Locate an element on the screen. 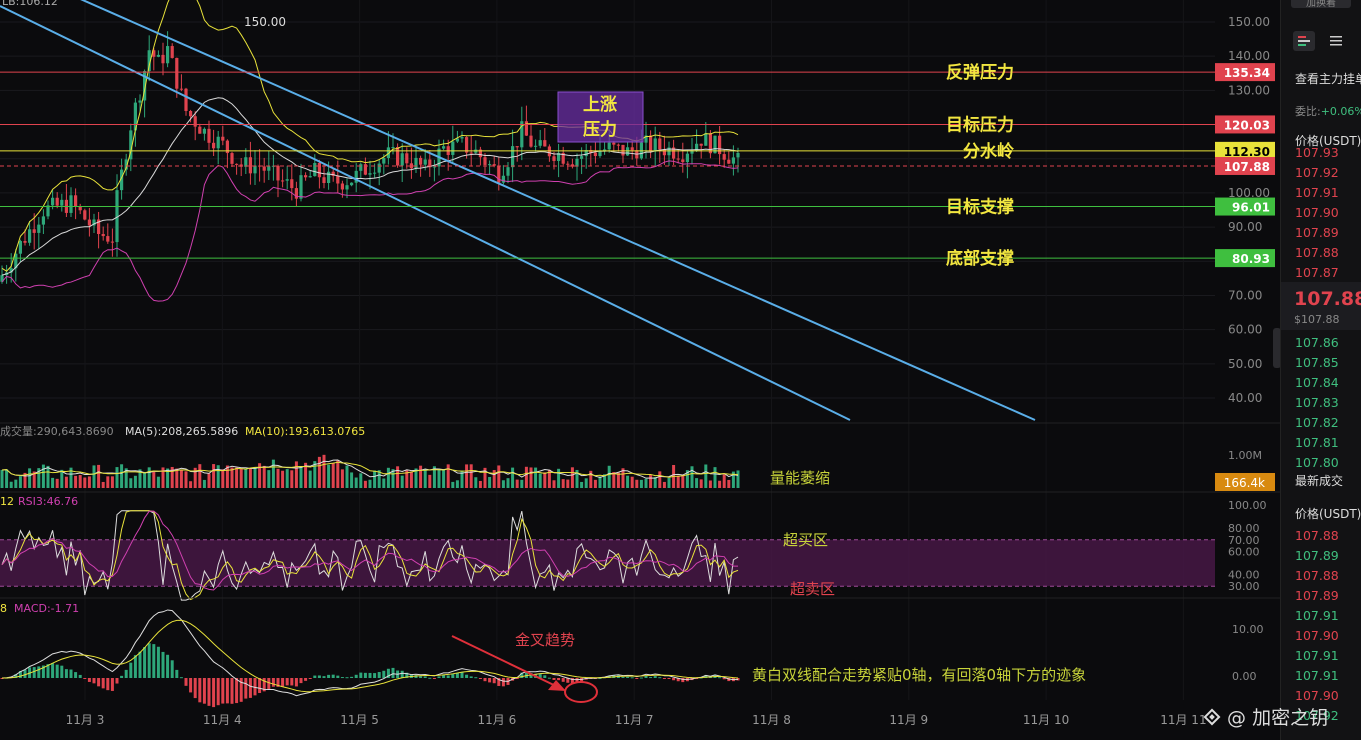  level-value: 112.30 is located at coordinates (1247, 152).